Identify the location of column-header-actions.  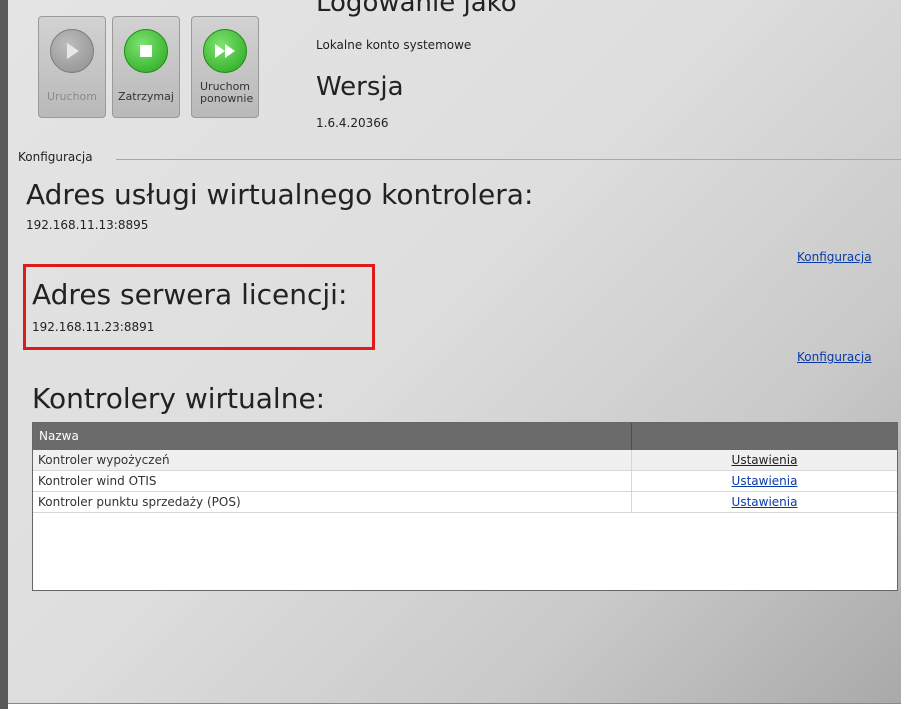
(764, 436).